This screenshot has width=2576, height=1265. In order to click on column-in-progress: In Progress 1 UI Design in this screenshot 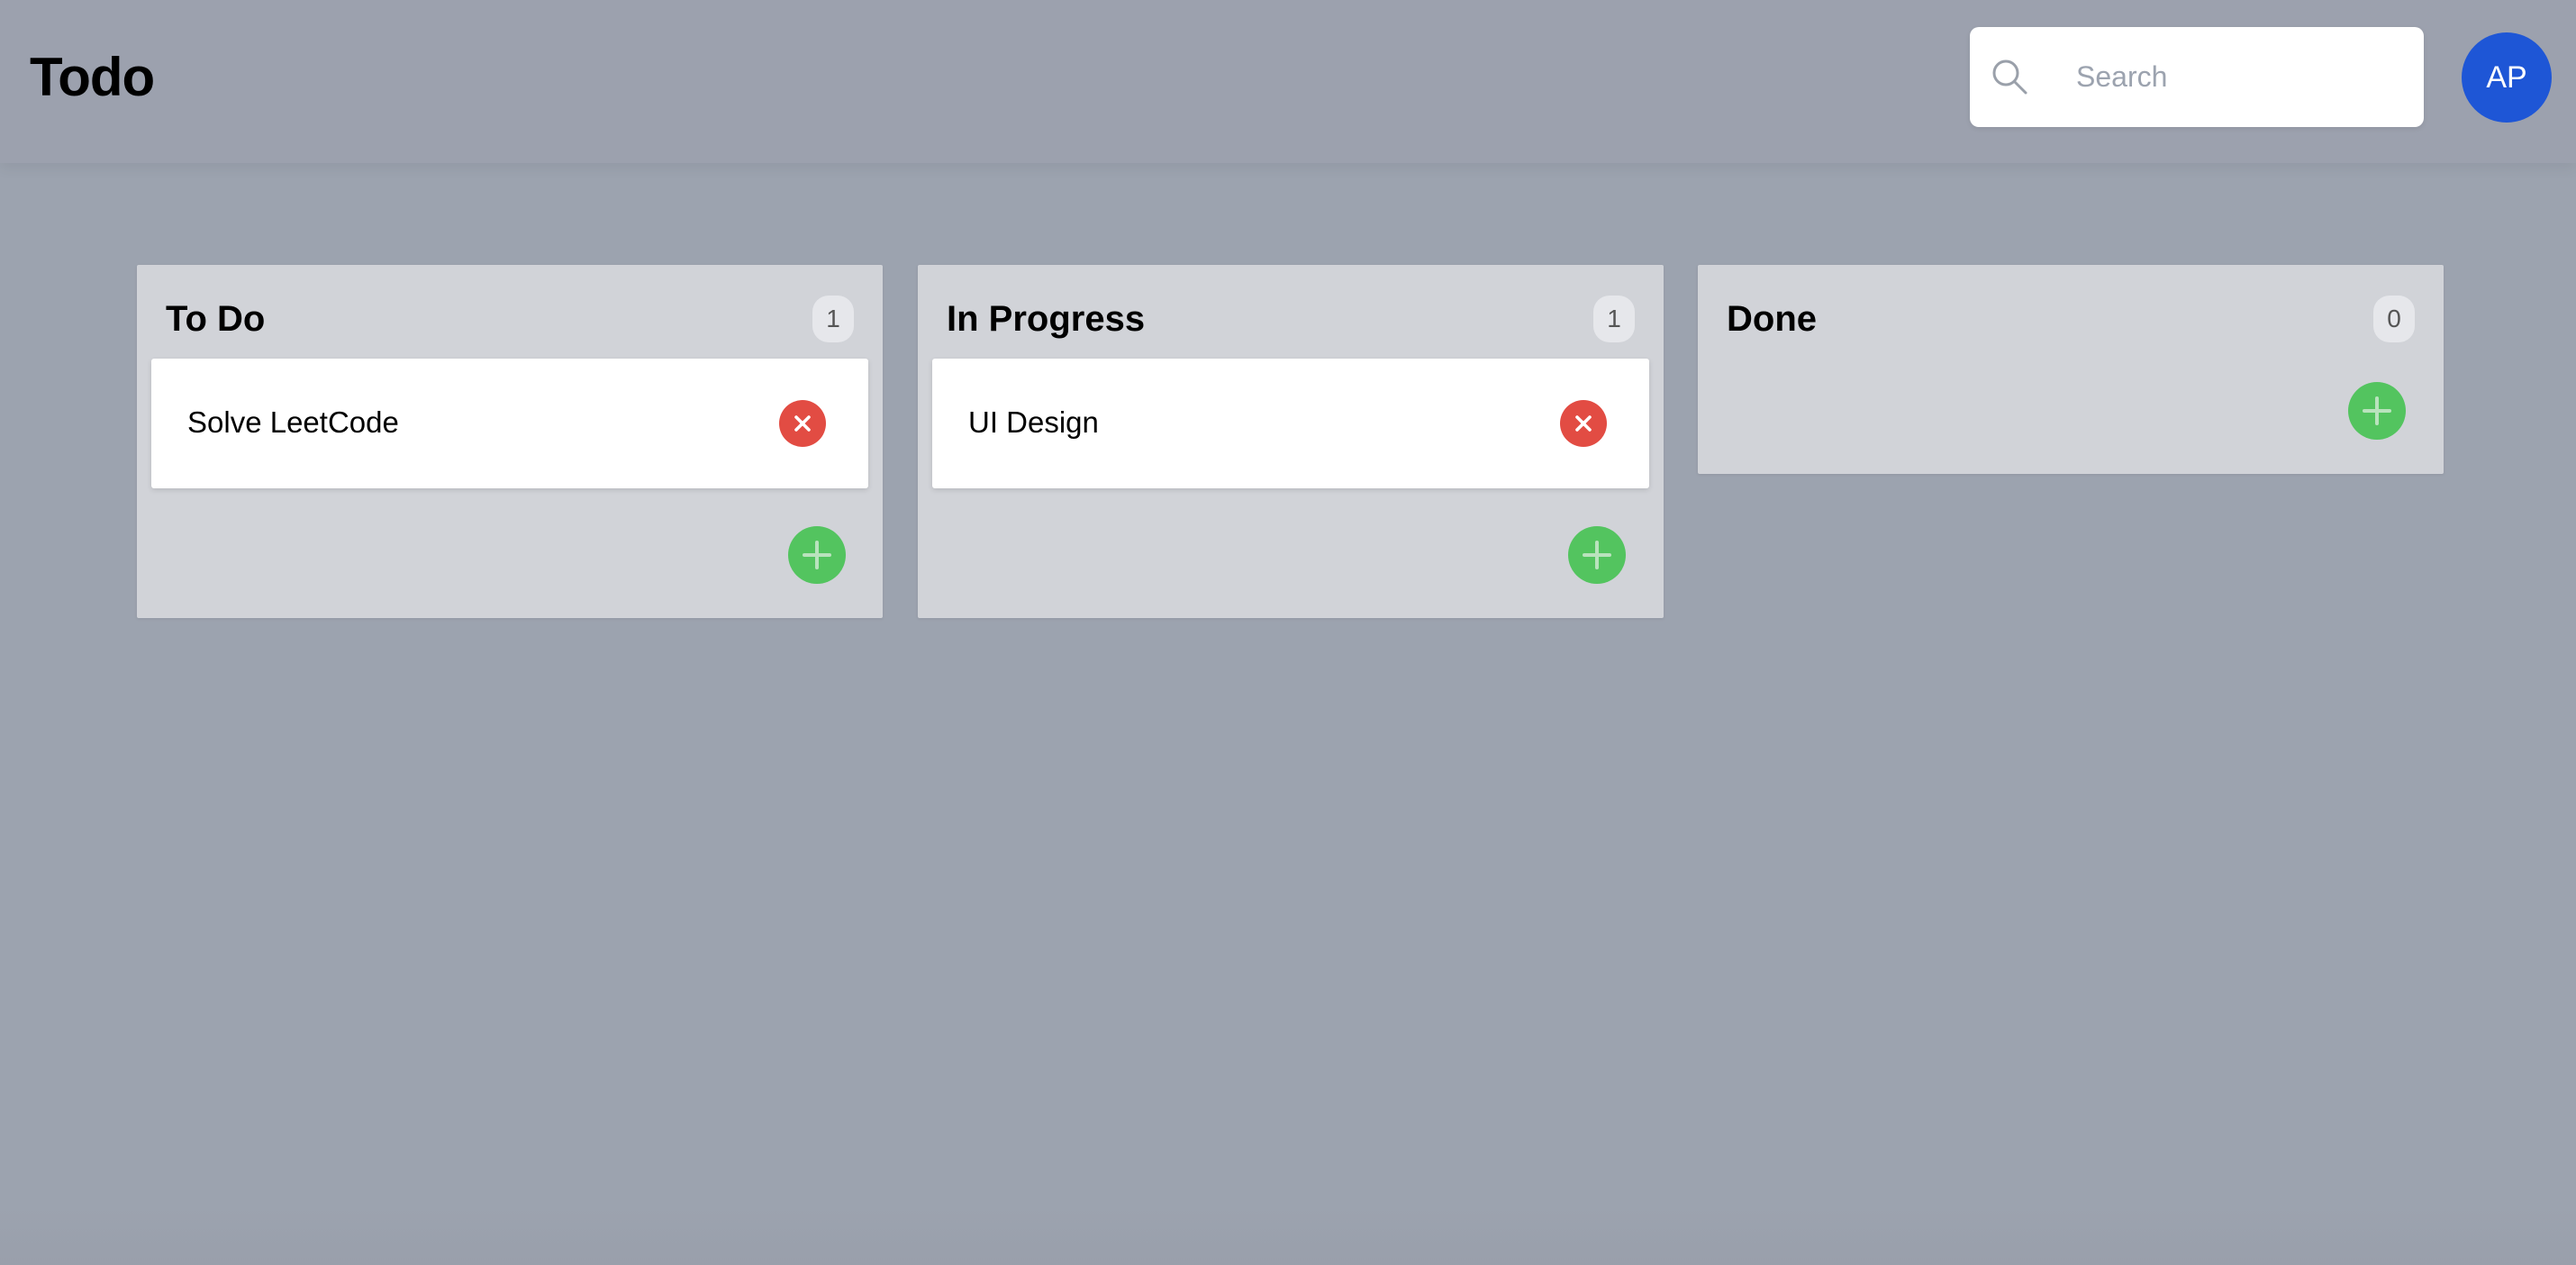, I will do `click(1291, 441)`.